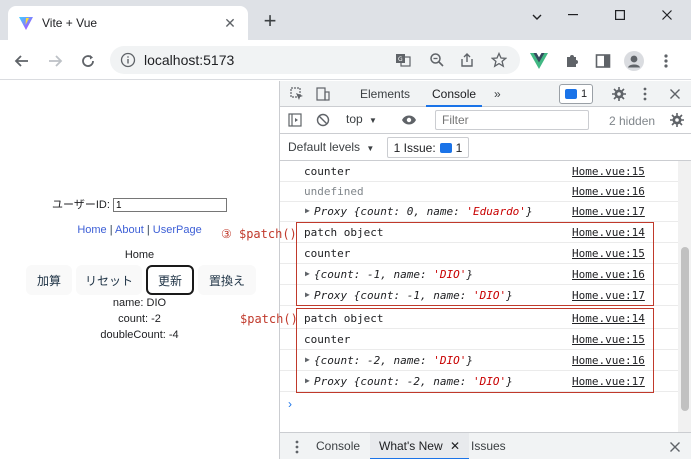 This screenshot has width=691, height=459. Describe the element at coordinates (128, 23) in the screenshot. I see `browser-tab: Vite + Vue ✕` at that location.